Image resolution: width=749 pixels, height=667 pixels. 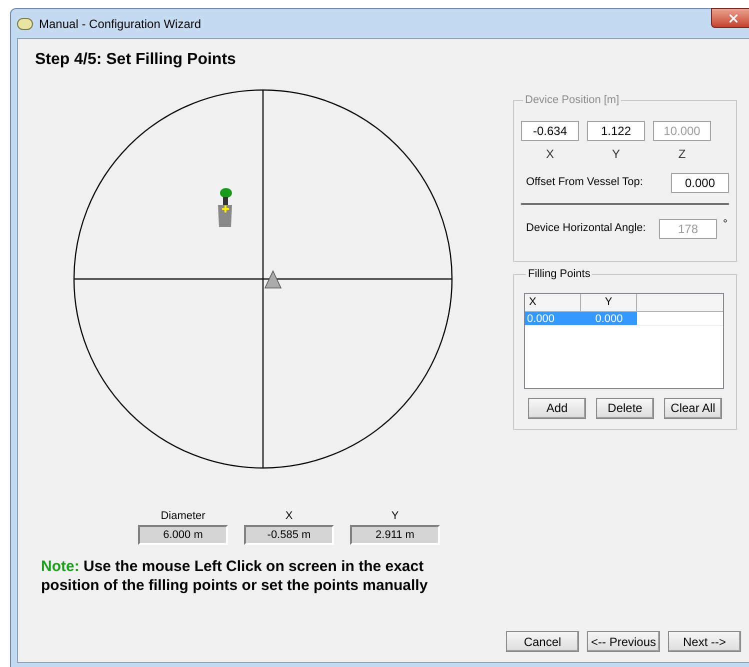 I want to click on readout-value: 2.911 m, so click(x=395, y=535).